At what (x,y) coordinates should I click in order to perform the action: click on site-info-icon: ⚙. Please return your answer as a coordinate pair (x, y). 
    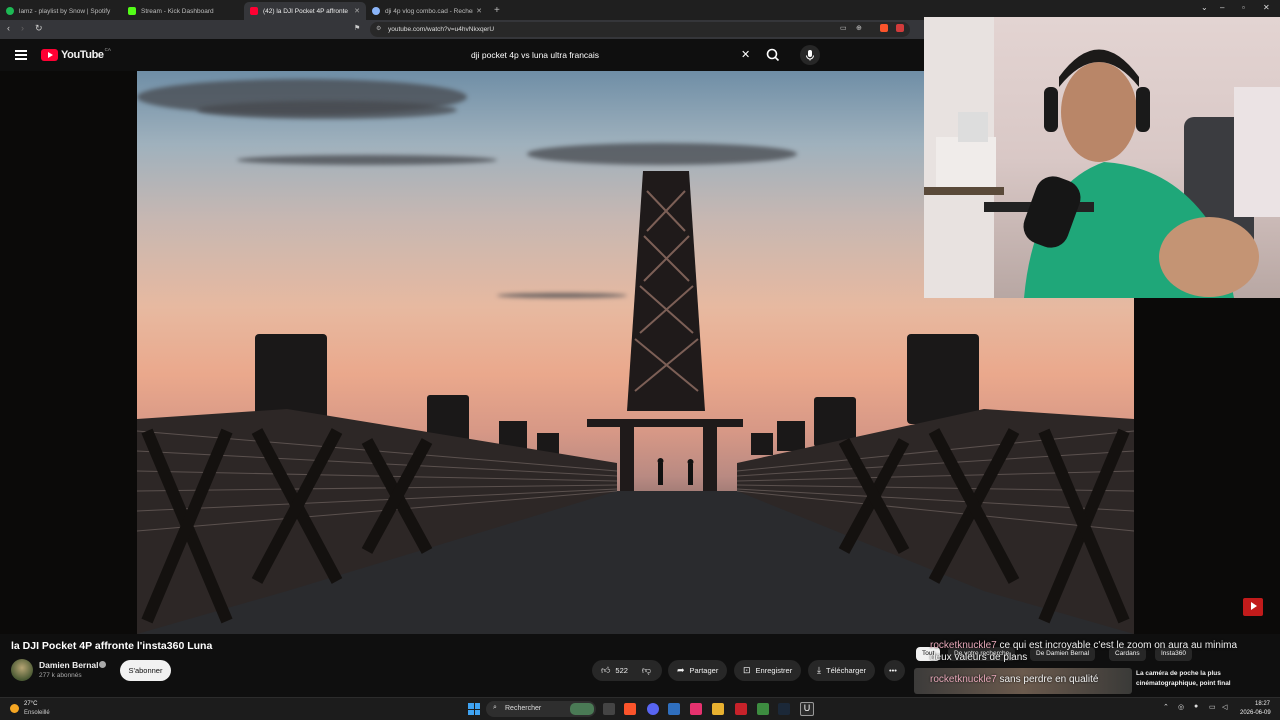
    Looking at the image, I should click on (378, 28).